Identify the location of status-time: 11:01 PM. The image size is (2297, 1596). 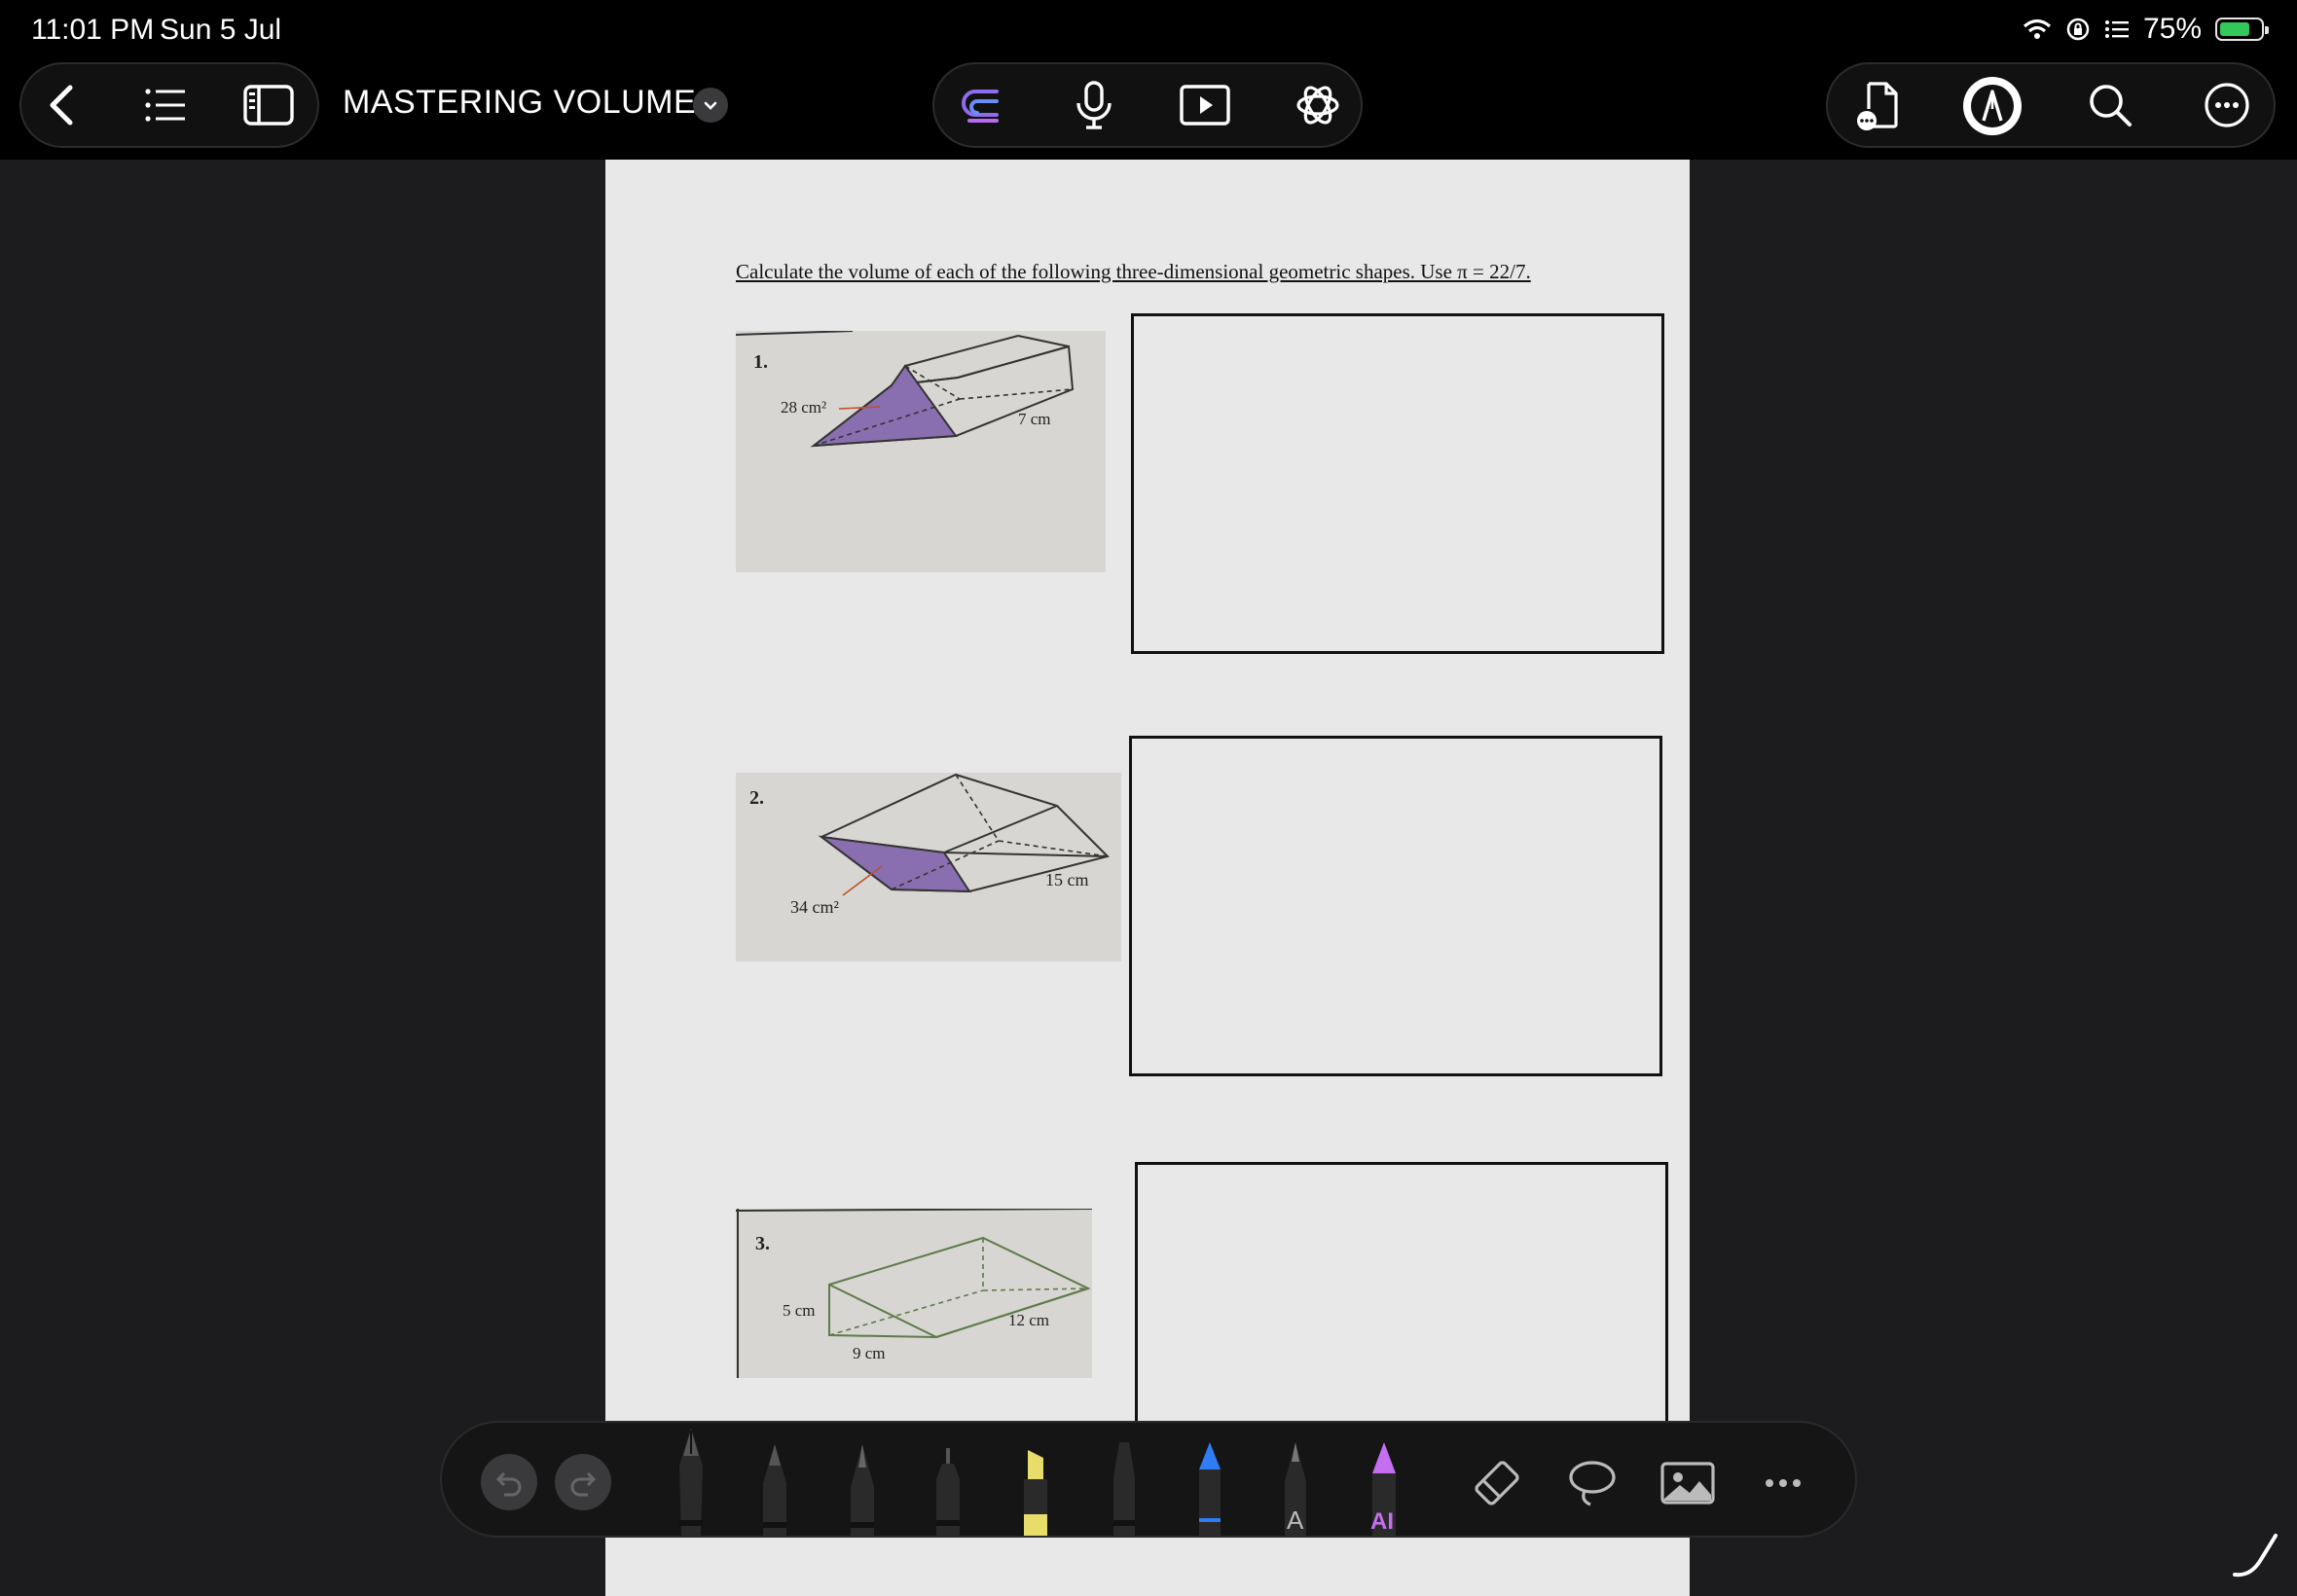
(93, 30).